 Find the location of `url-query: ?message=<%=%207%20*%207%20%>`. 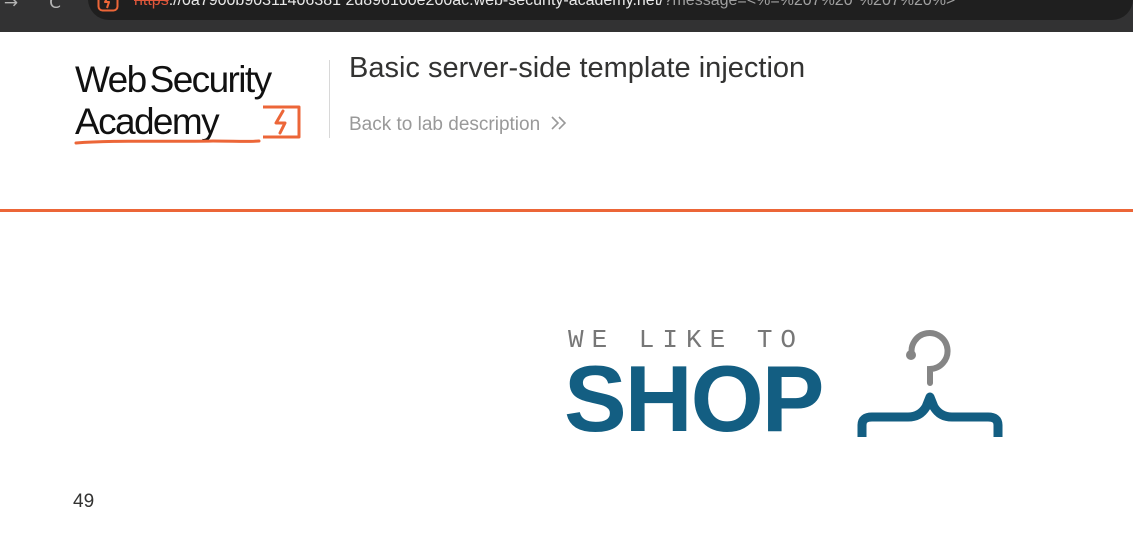

url-query: ?message=<%=%207%20*%207%20%> is located at coordinates (809, 4).